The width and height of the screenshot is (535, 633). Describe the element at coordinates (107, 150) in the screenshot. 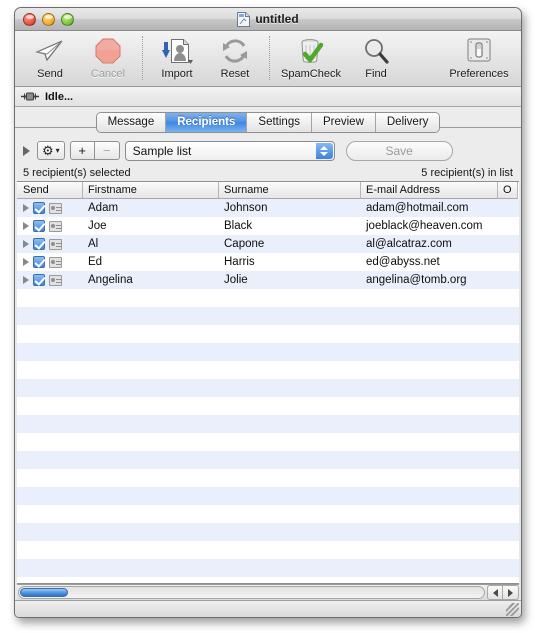

I see `remove-recipient-button: −` at that location.